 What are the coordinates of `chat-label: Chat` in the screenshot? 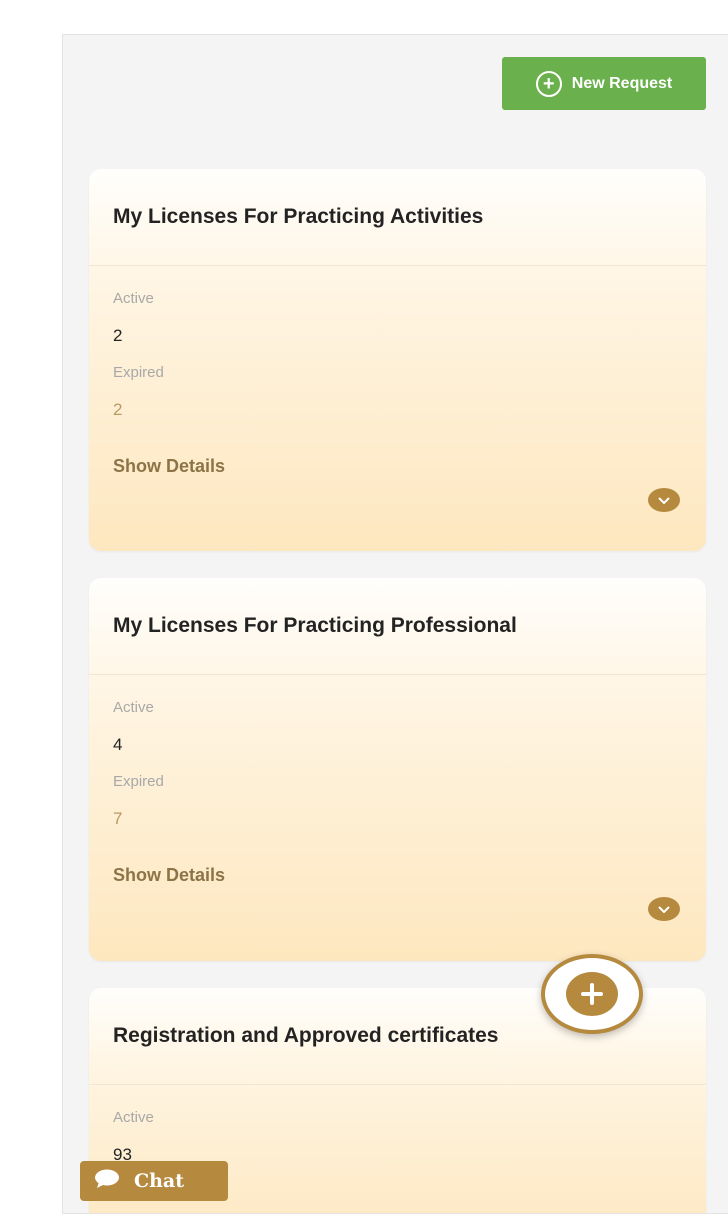 It's located at (159, 1181).